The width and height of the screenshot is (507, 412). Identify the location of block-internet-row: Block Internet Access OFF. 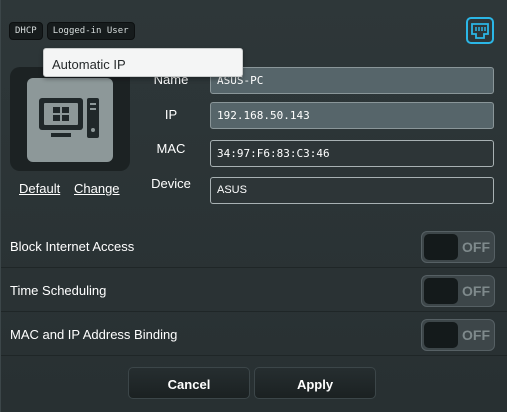
(254, 246).